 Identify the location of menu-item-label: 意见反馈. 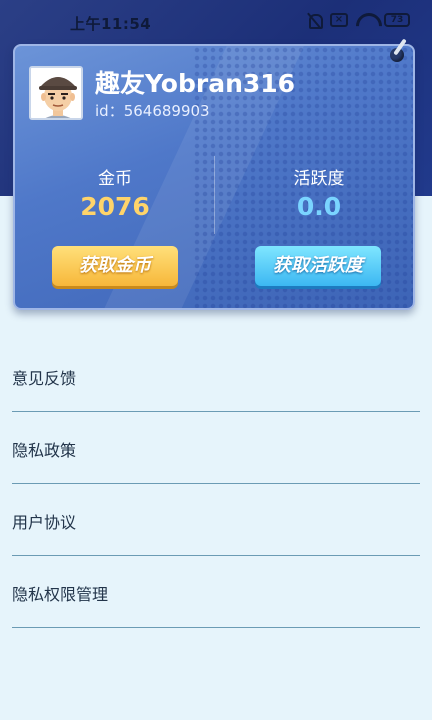
(44, 378).